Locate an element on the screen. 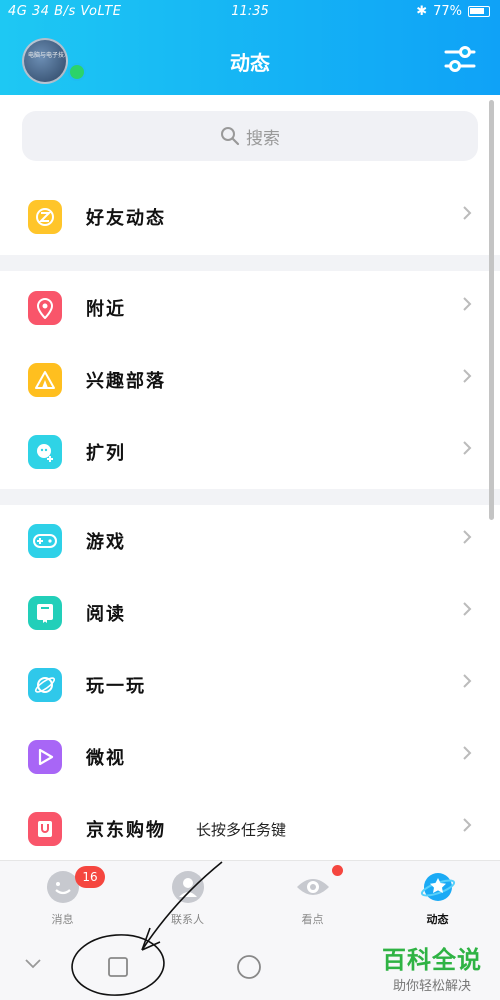 The height and width of the screenshot is (1000, 500). list-item-nearby: 附近 is located at coordinates (250, 308).